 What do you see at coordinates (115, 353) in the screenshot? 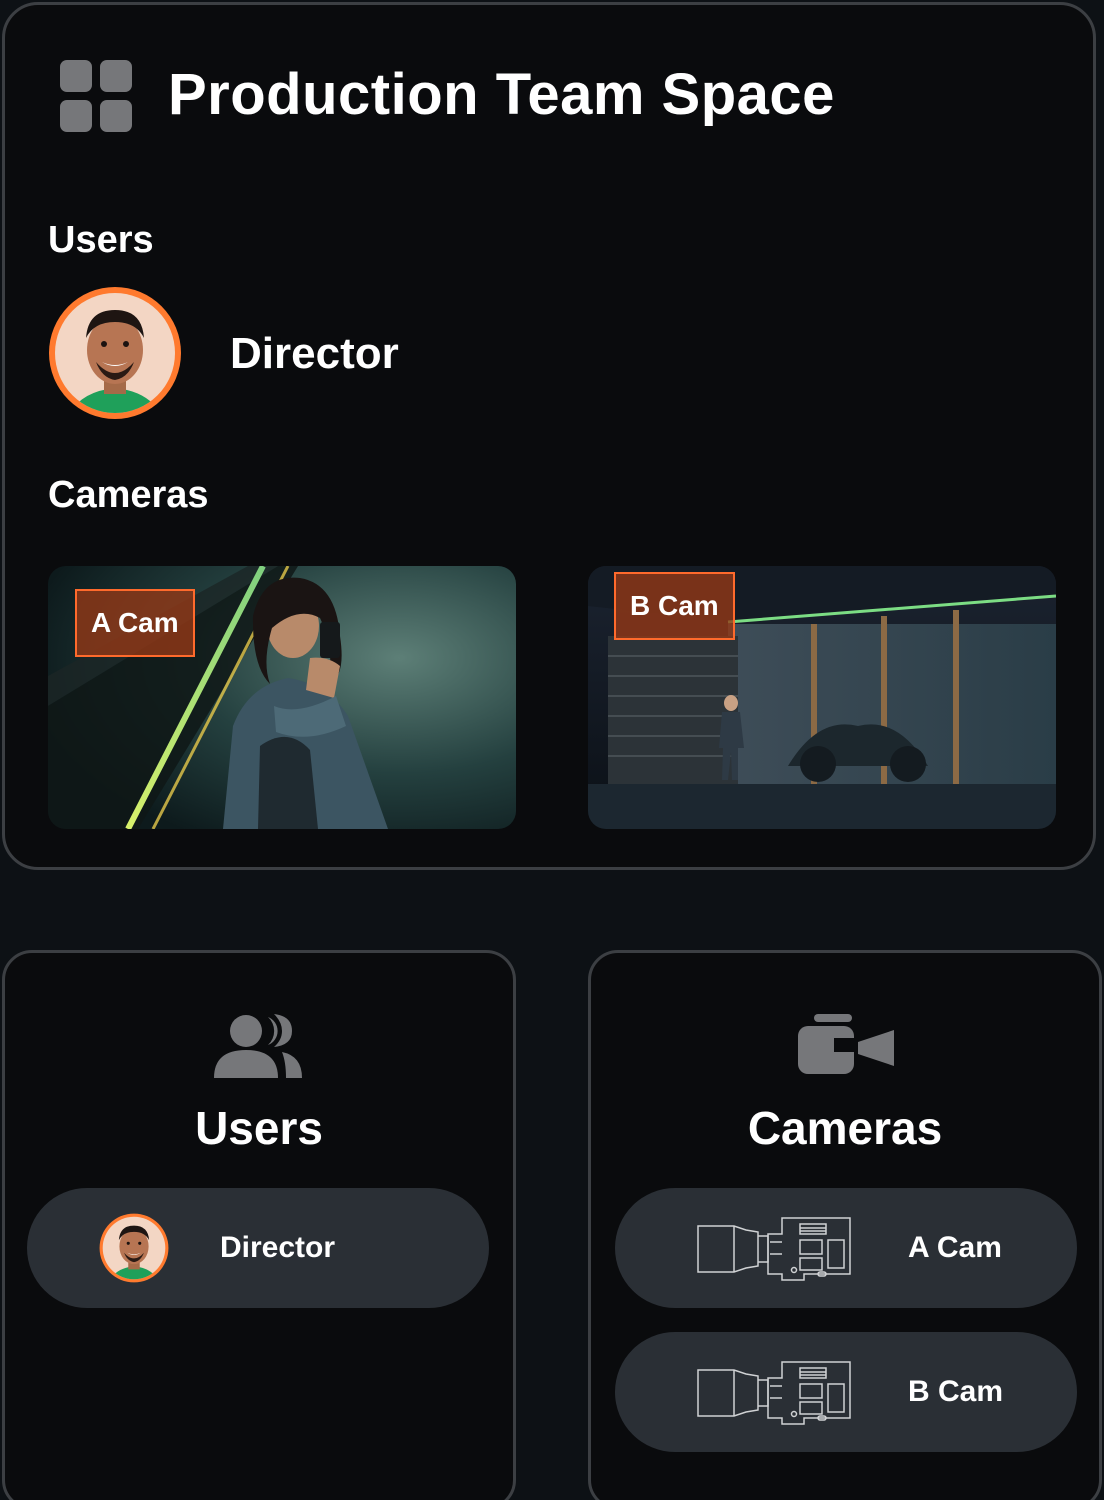
I see `director-avatar` at bounding box center [115, 353].